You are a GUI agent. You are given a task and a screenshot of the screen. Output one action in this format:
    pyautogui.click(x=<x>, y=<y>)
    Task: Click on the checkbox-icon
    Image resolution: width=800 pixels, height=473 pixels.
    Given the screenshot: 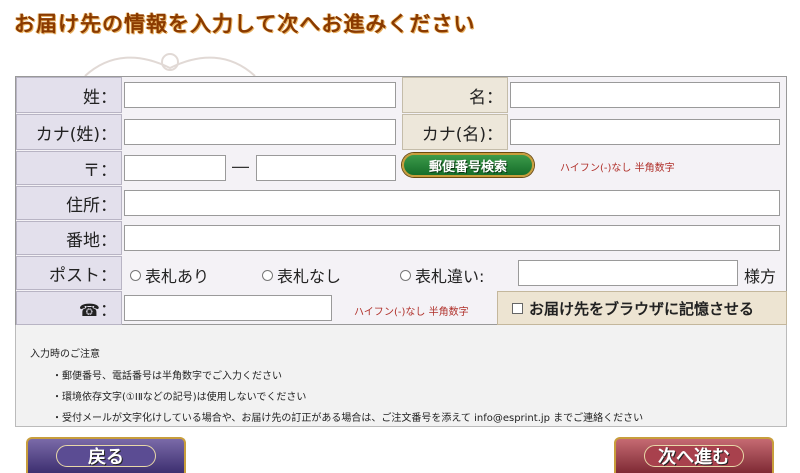 What is the action you would take?
    pyautogui.click(x=517, y=308)
    